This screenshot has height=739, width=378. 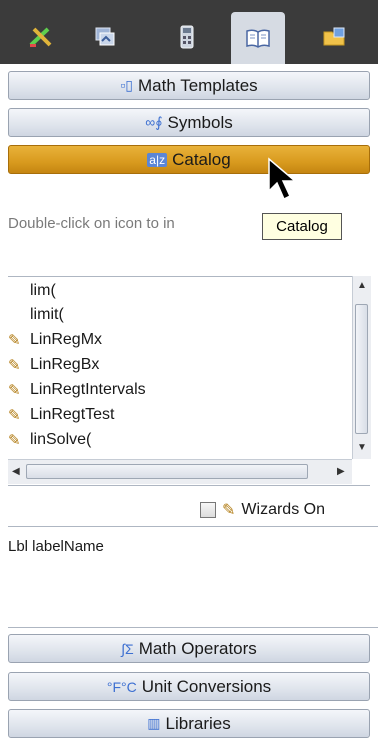 I want to click on catalog-label: Catalog, so click(x=201, y=159).